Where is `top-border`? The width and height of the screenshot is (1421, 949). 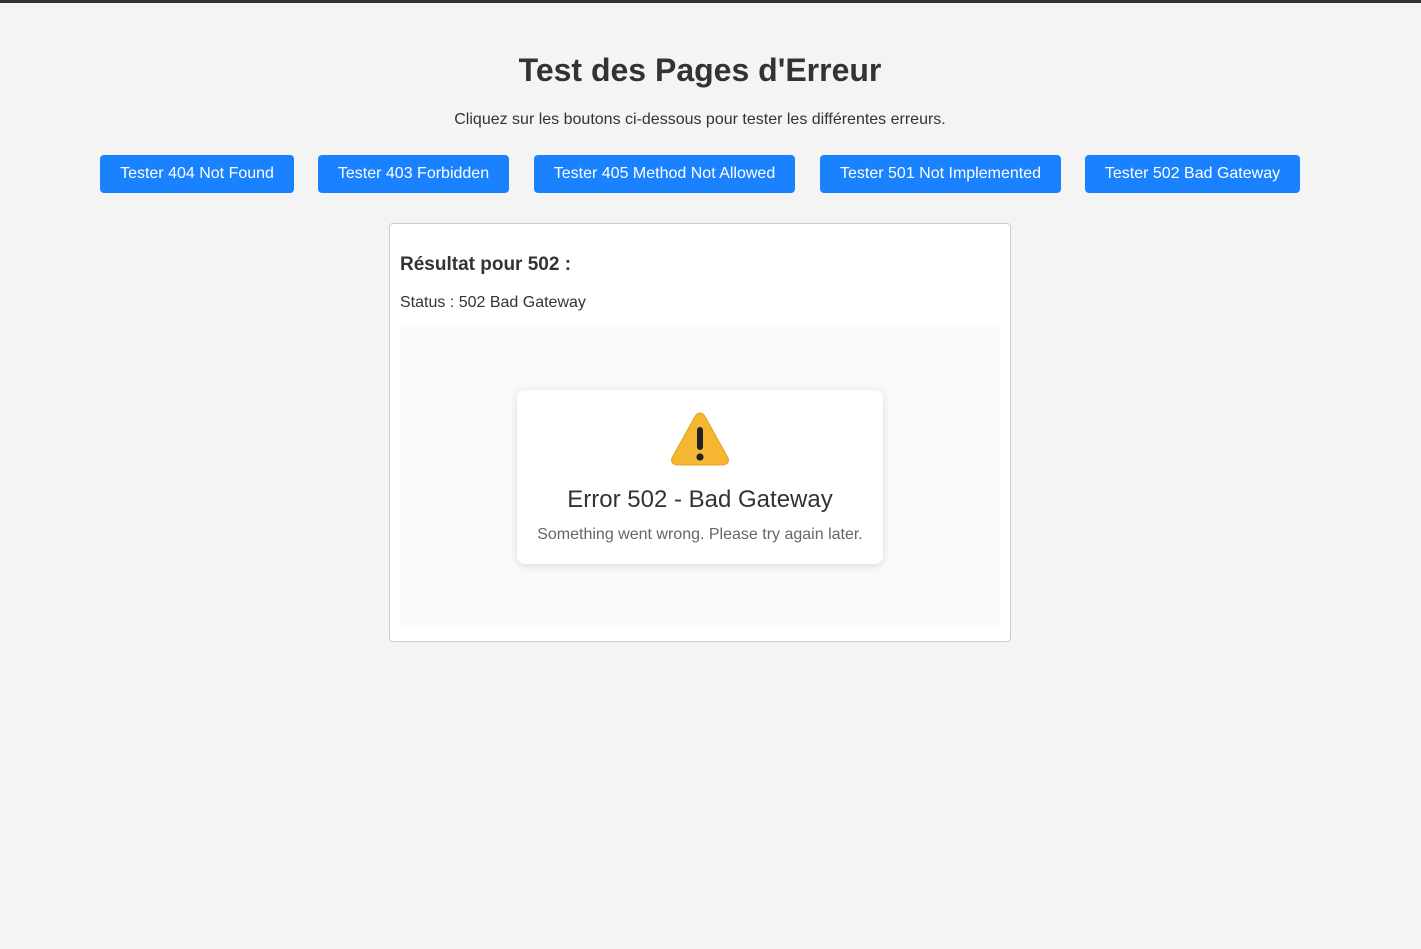
top-border is located at coordinates (710, 1).